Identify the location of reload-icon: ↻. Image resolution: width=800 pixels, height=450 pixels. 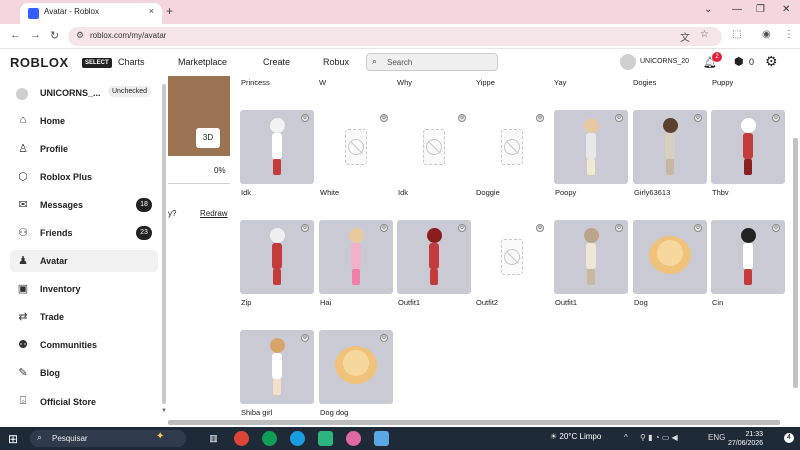
(54, 35).